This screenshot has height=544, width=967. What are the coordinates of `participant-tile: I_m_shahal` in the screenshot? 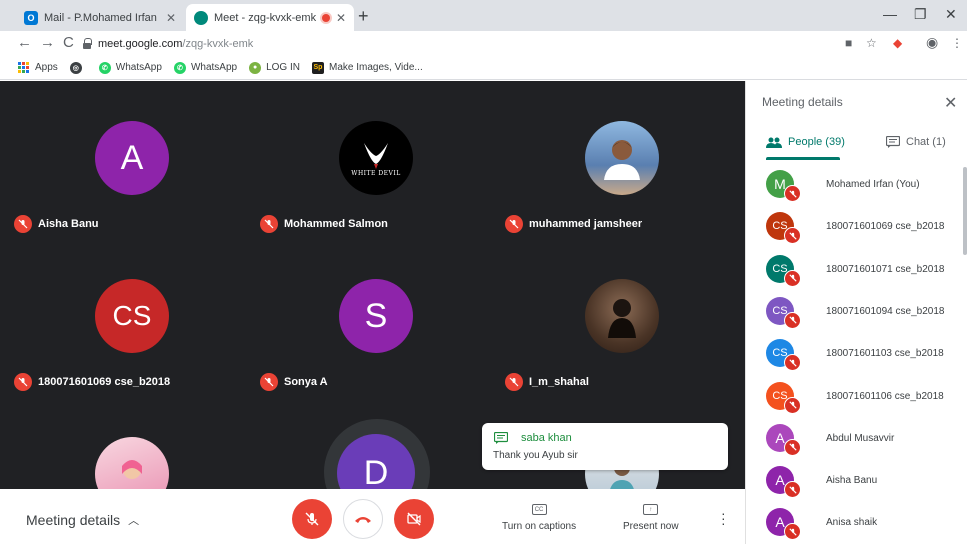 It's located at (613, 318).